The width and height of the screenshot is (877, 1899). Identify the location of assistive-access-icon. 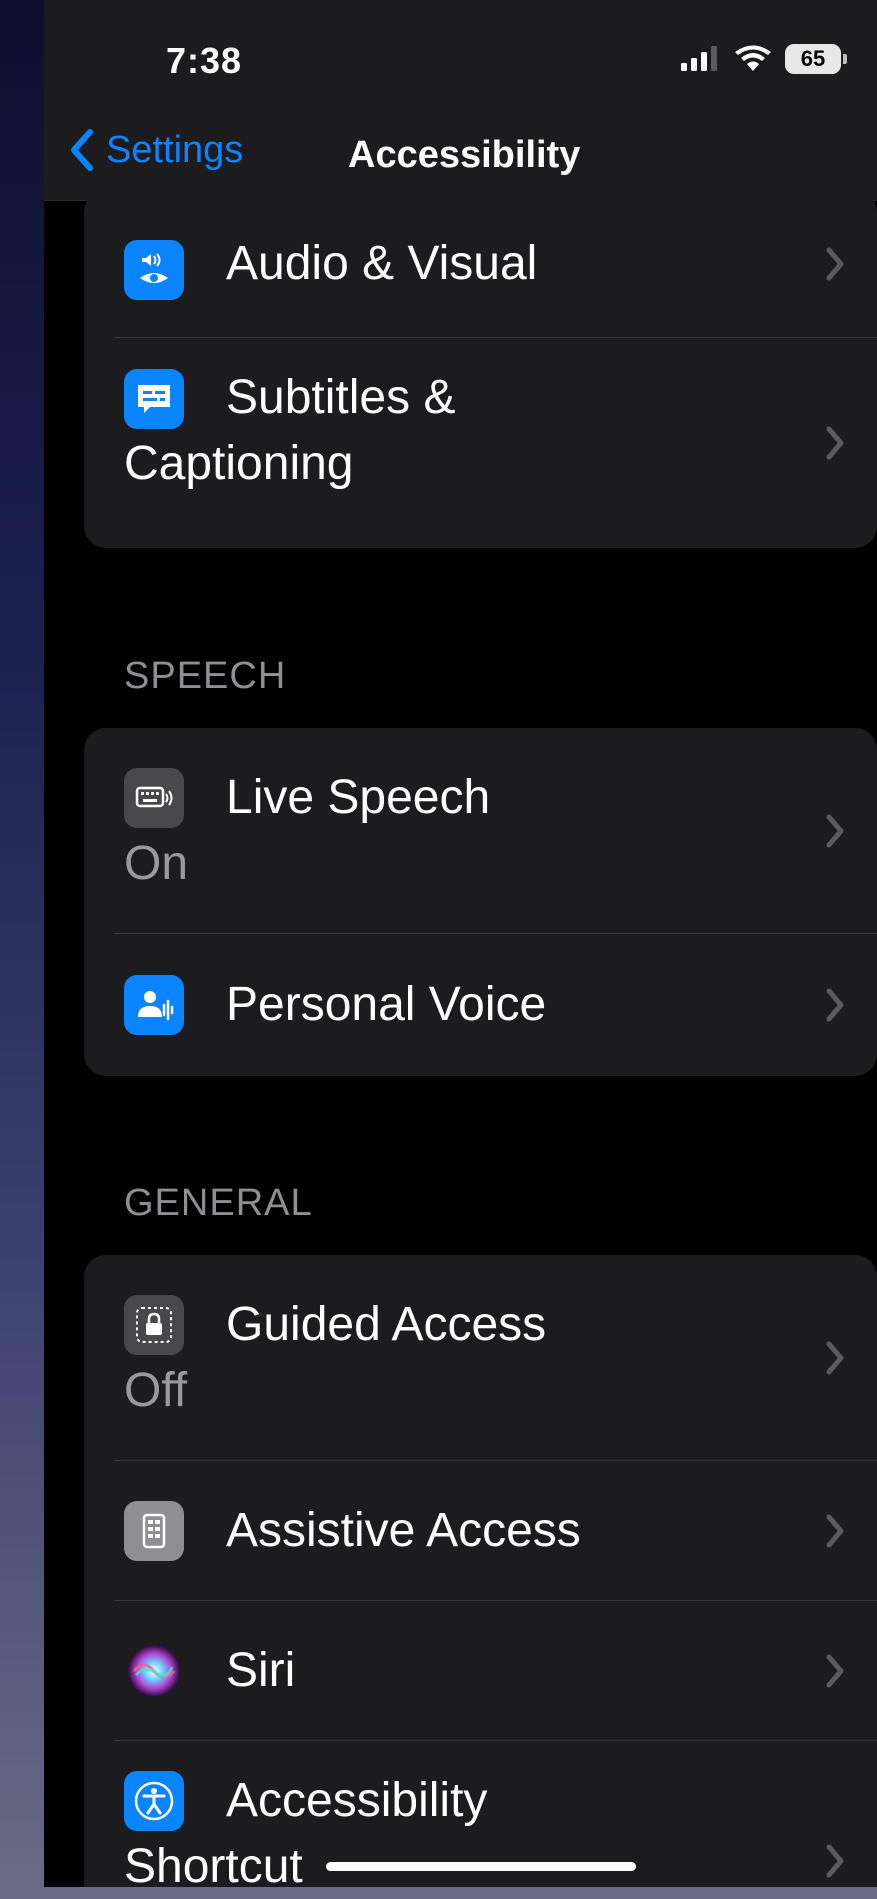
(154, 1531).